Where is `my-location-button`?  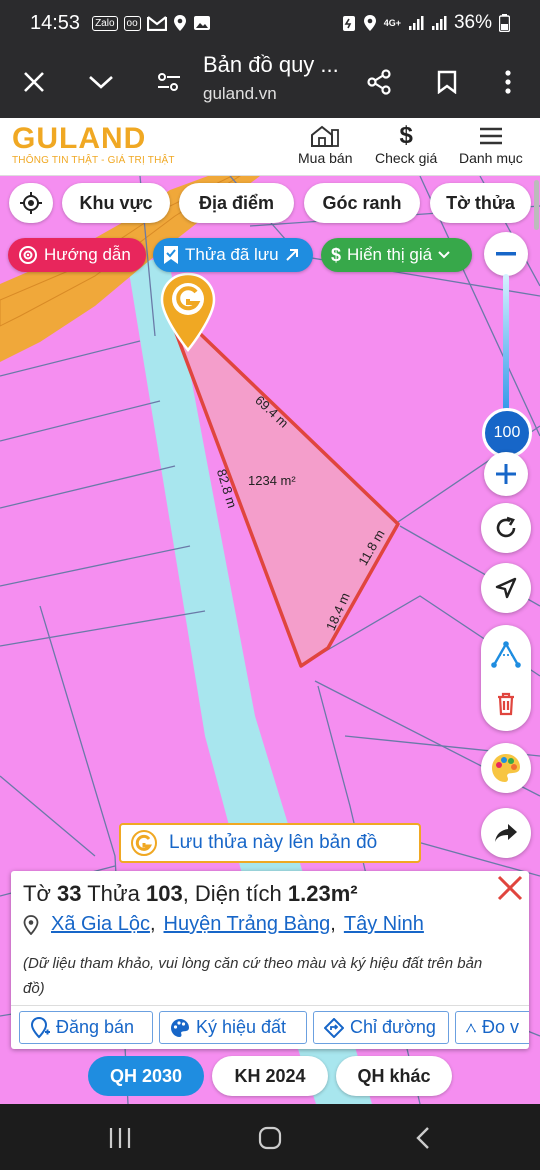
my-location-button is located at coordinates (506, 588).